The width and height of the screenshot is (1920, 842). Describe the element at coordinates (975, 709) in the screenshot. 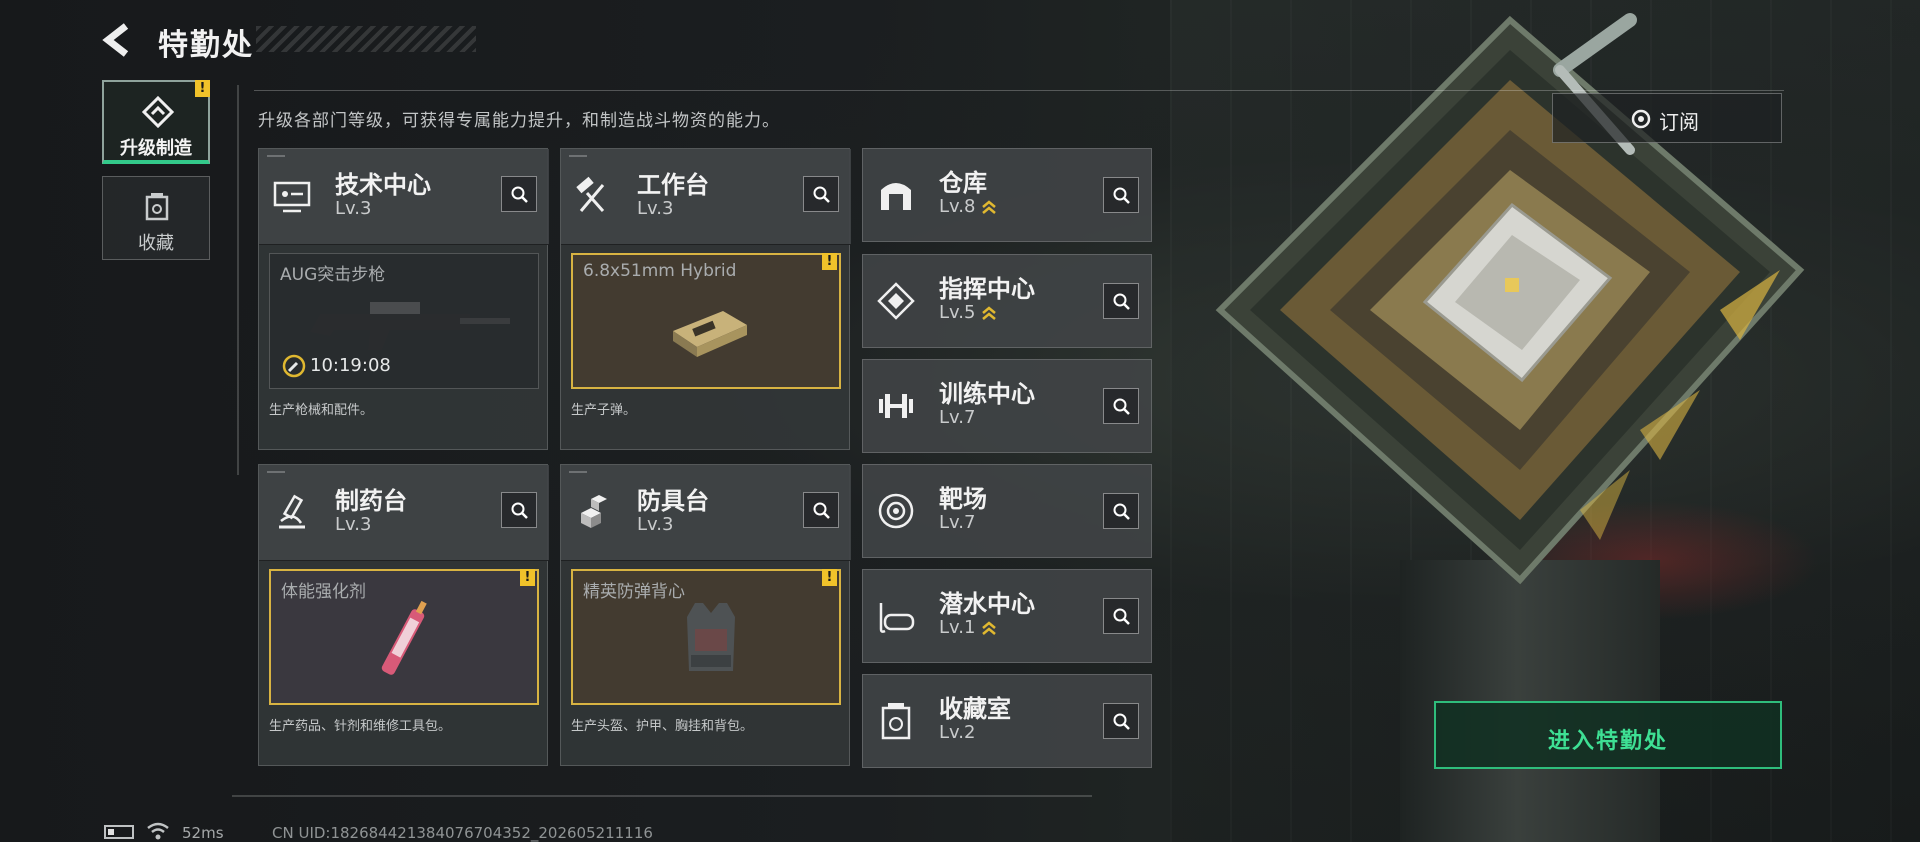

I see `card-name: 收藏室` at that location.